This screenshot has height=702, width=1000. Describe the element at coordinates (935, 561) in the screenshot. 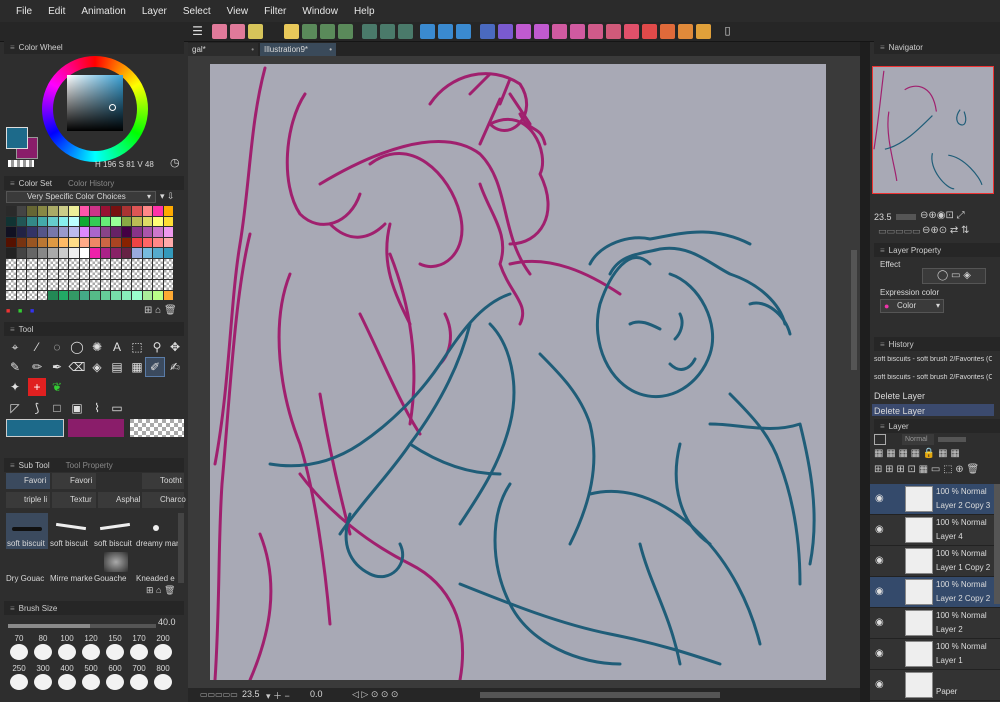

I see `layer-row: ◉ 100 % Normal Layer 1 Copy 2` at that location.